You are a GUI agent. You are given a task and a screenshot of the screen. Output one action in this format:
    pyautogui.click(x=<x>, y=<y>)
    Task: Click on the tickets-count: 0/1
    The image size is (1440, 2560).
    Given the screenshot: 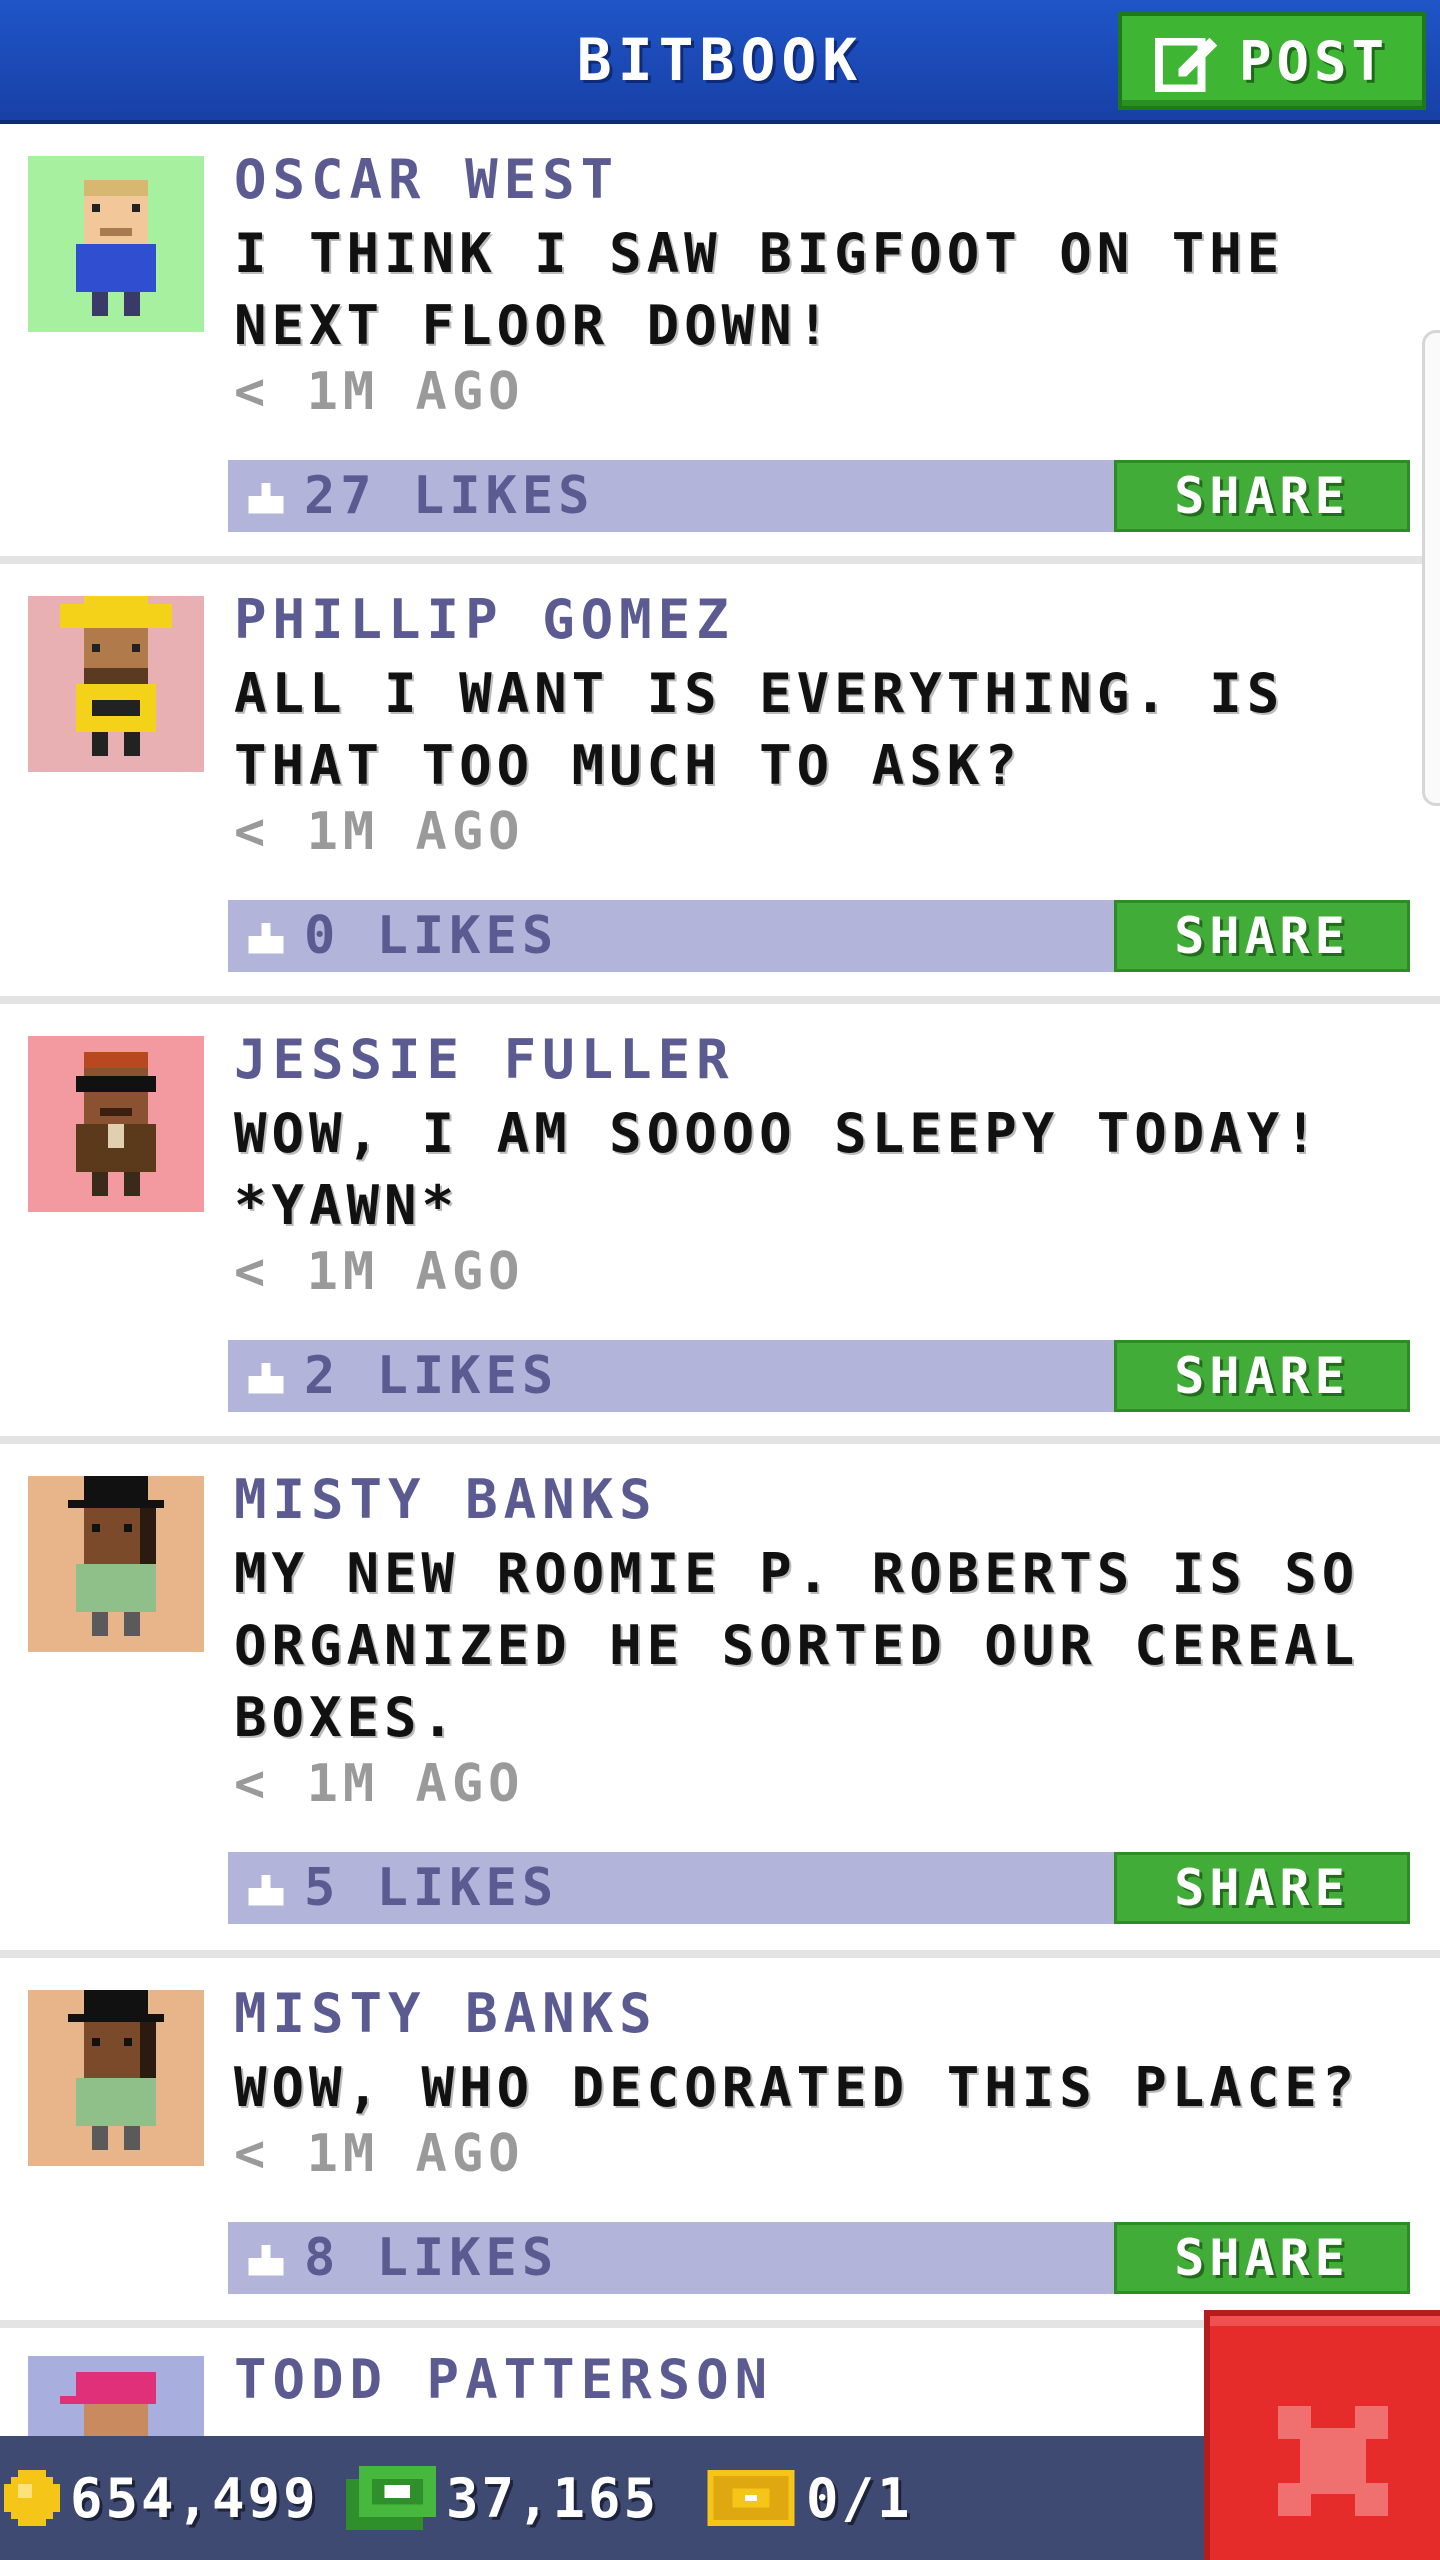 What is the action you would take?
    pyautogui.click(x=859, y=2498)
    